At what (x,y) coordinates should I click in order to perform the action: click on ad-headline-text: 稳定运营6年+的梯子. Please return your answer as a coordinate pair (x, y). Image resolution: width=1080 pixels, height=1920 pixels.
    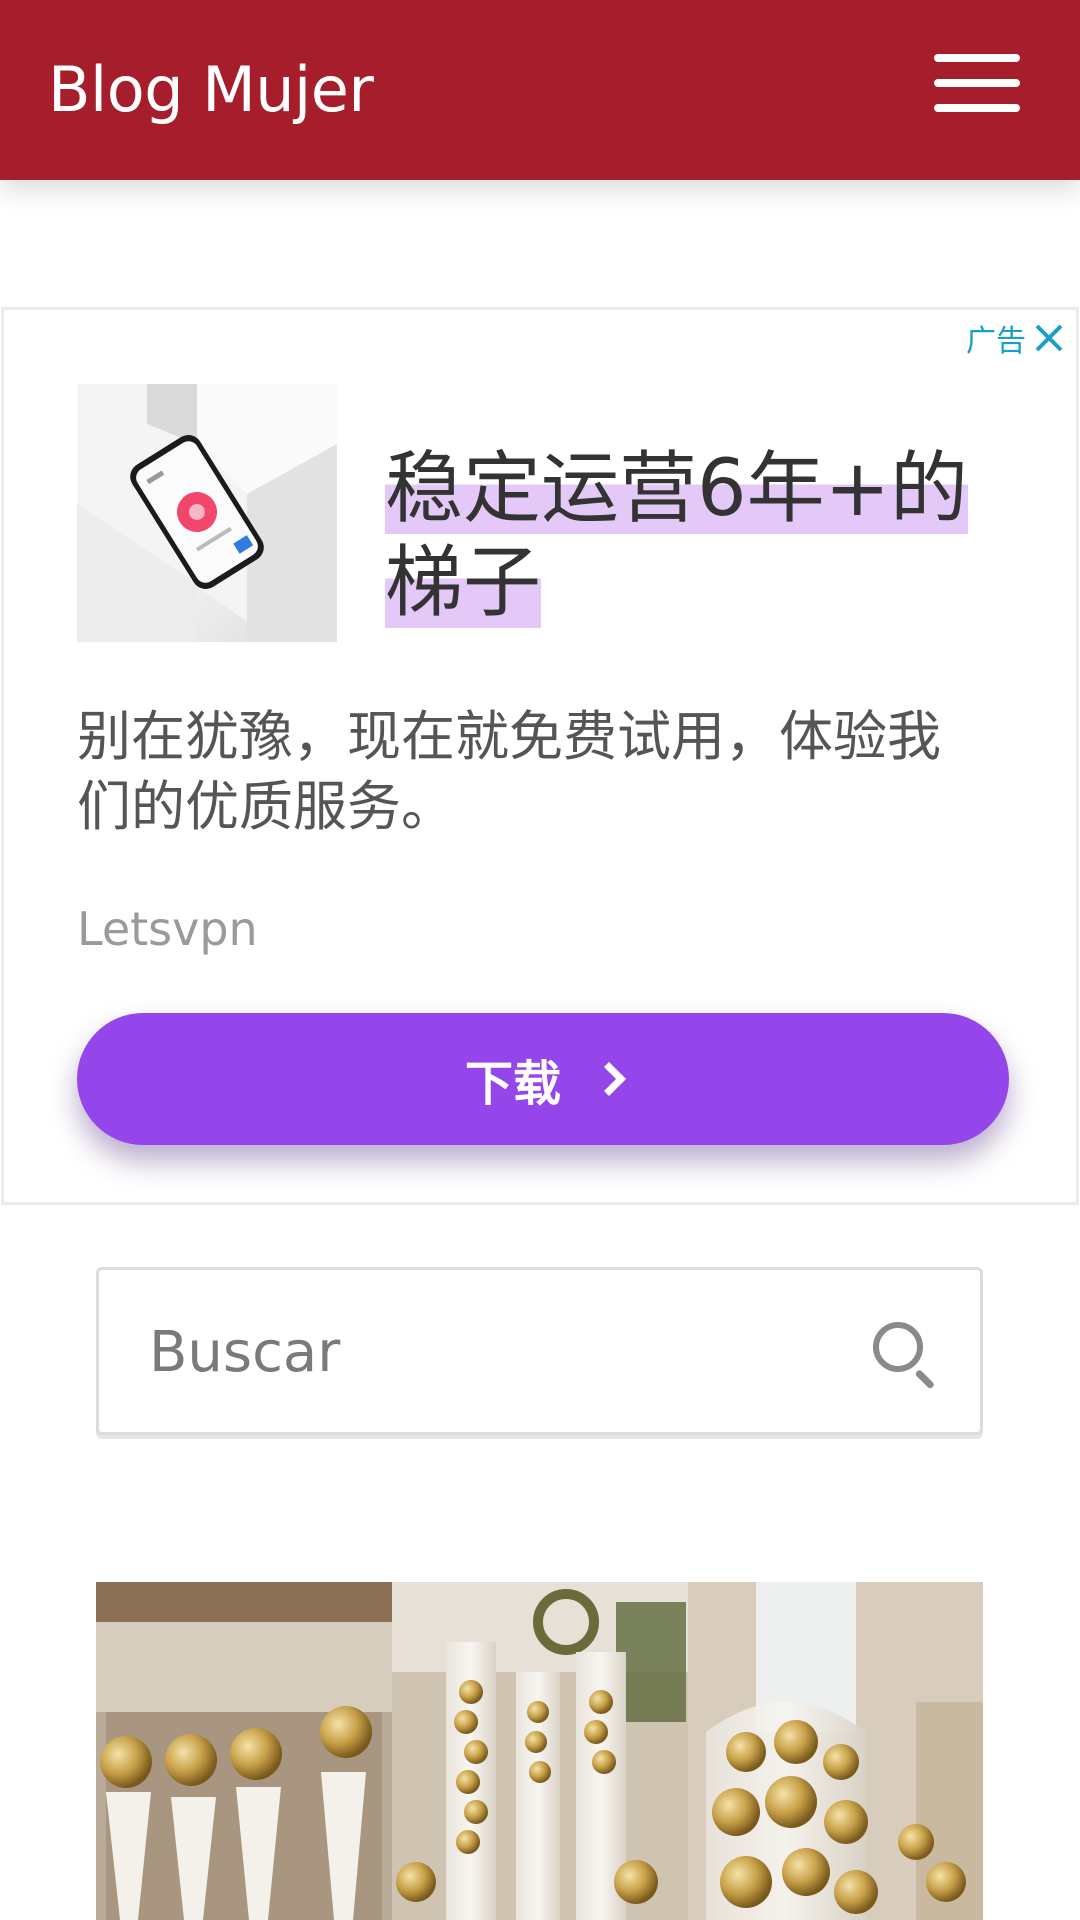
    Looking at the image, I should click on (676, 536).